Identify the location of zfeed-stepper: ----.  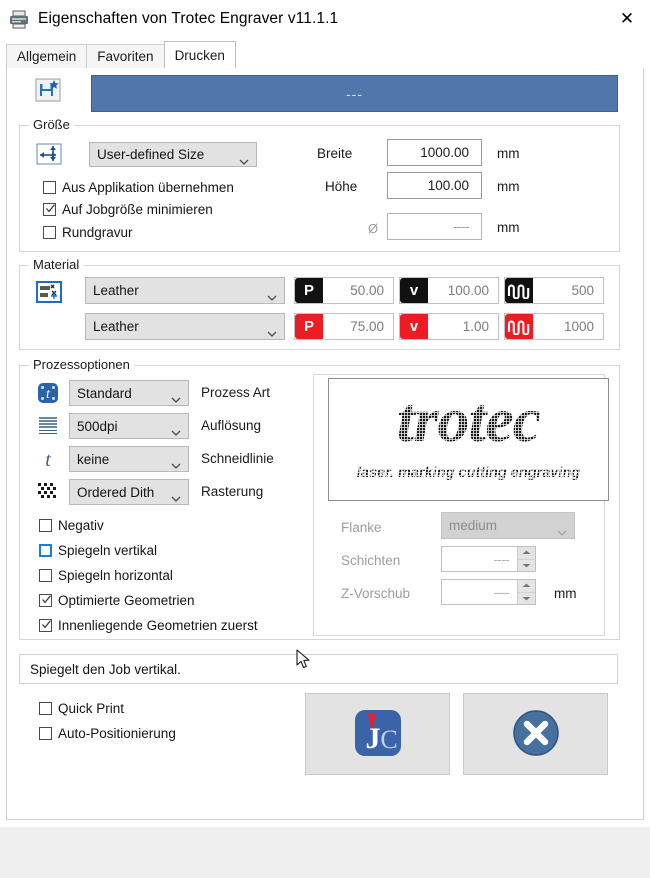
(488, 592).